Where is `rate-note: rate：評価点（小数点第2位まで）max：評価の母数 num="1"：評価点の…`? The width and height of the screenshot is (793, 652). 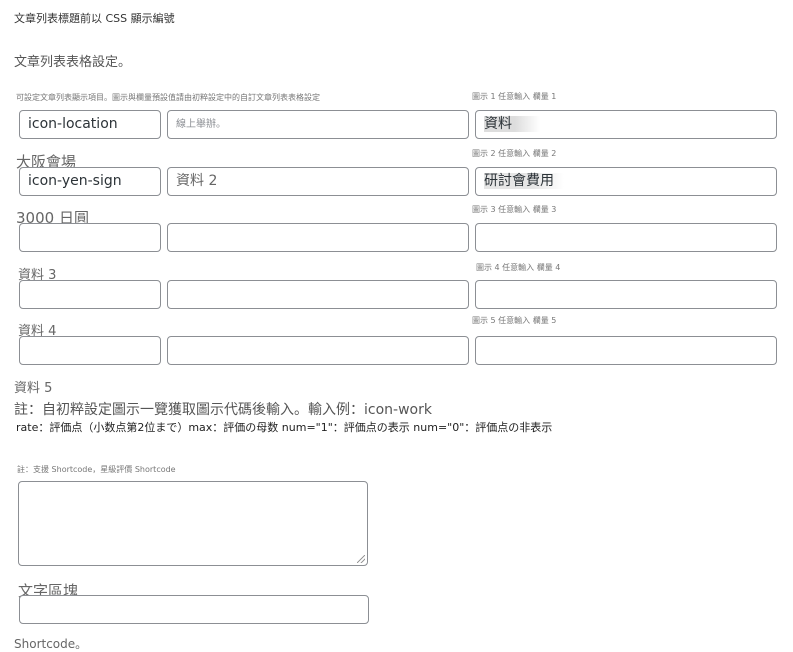 rate-note: rate：評価点（小数点第2位まで）max：評価の母数 num="1"：評価点の… is located at coordinates (284, 427).